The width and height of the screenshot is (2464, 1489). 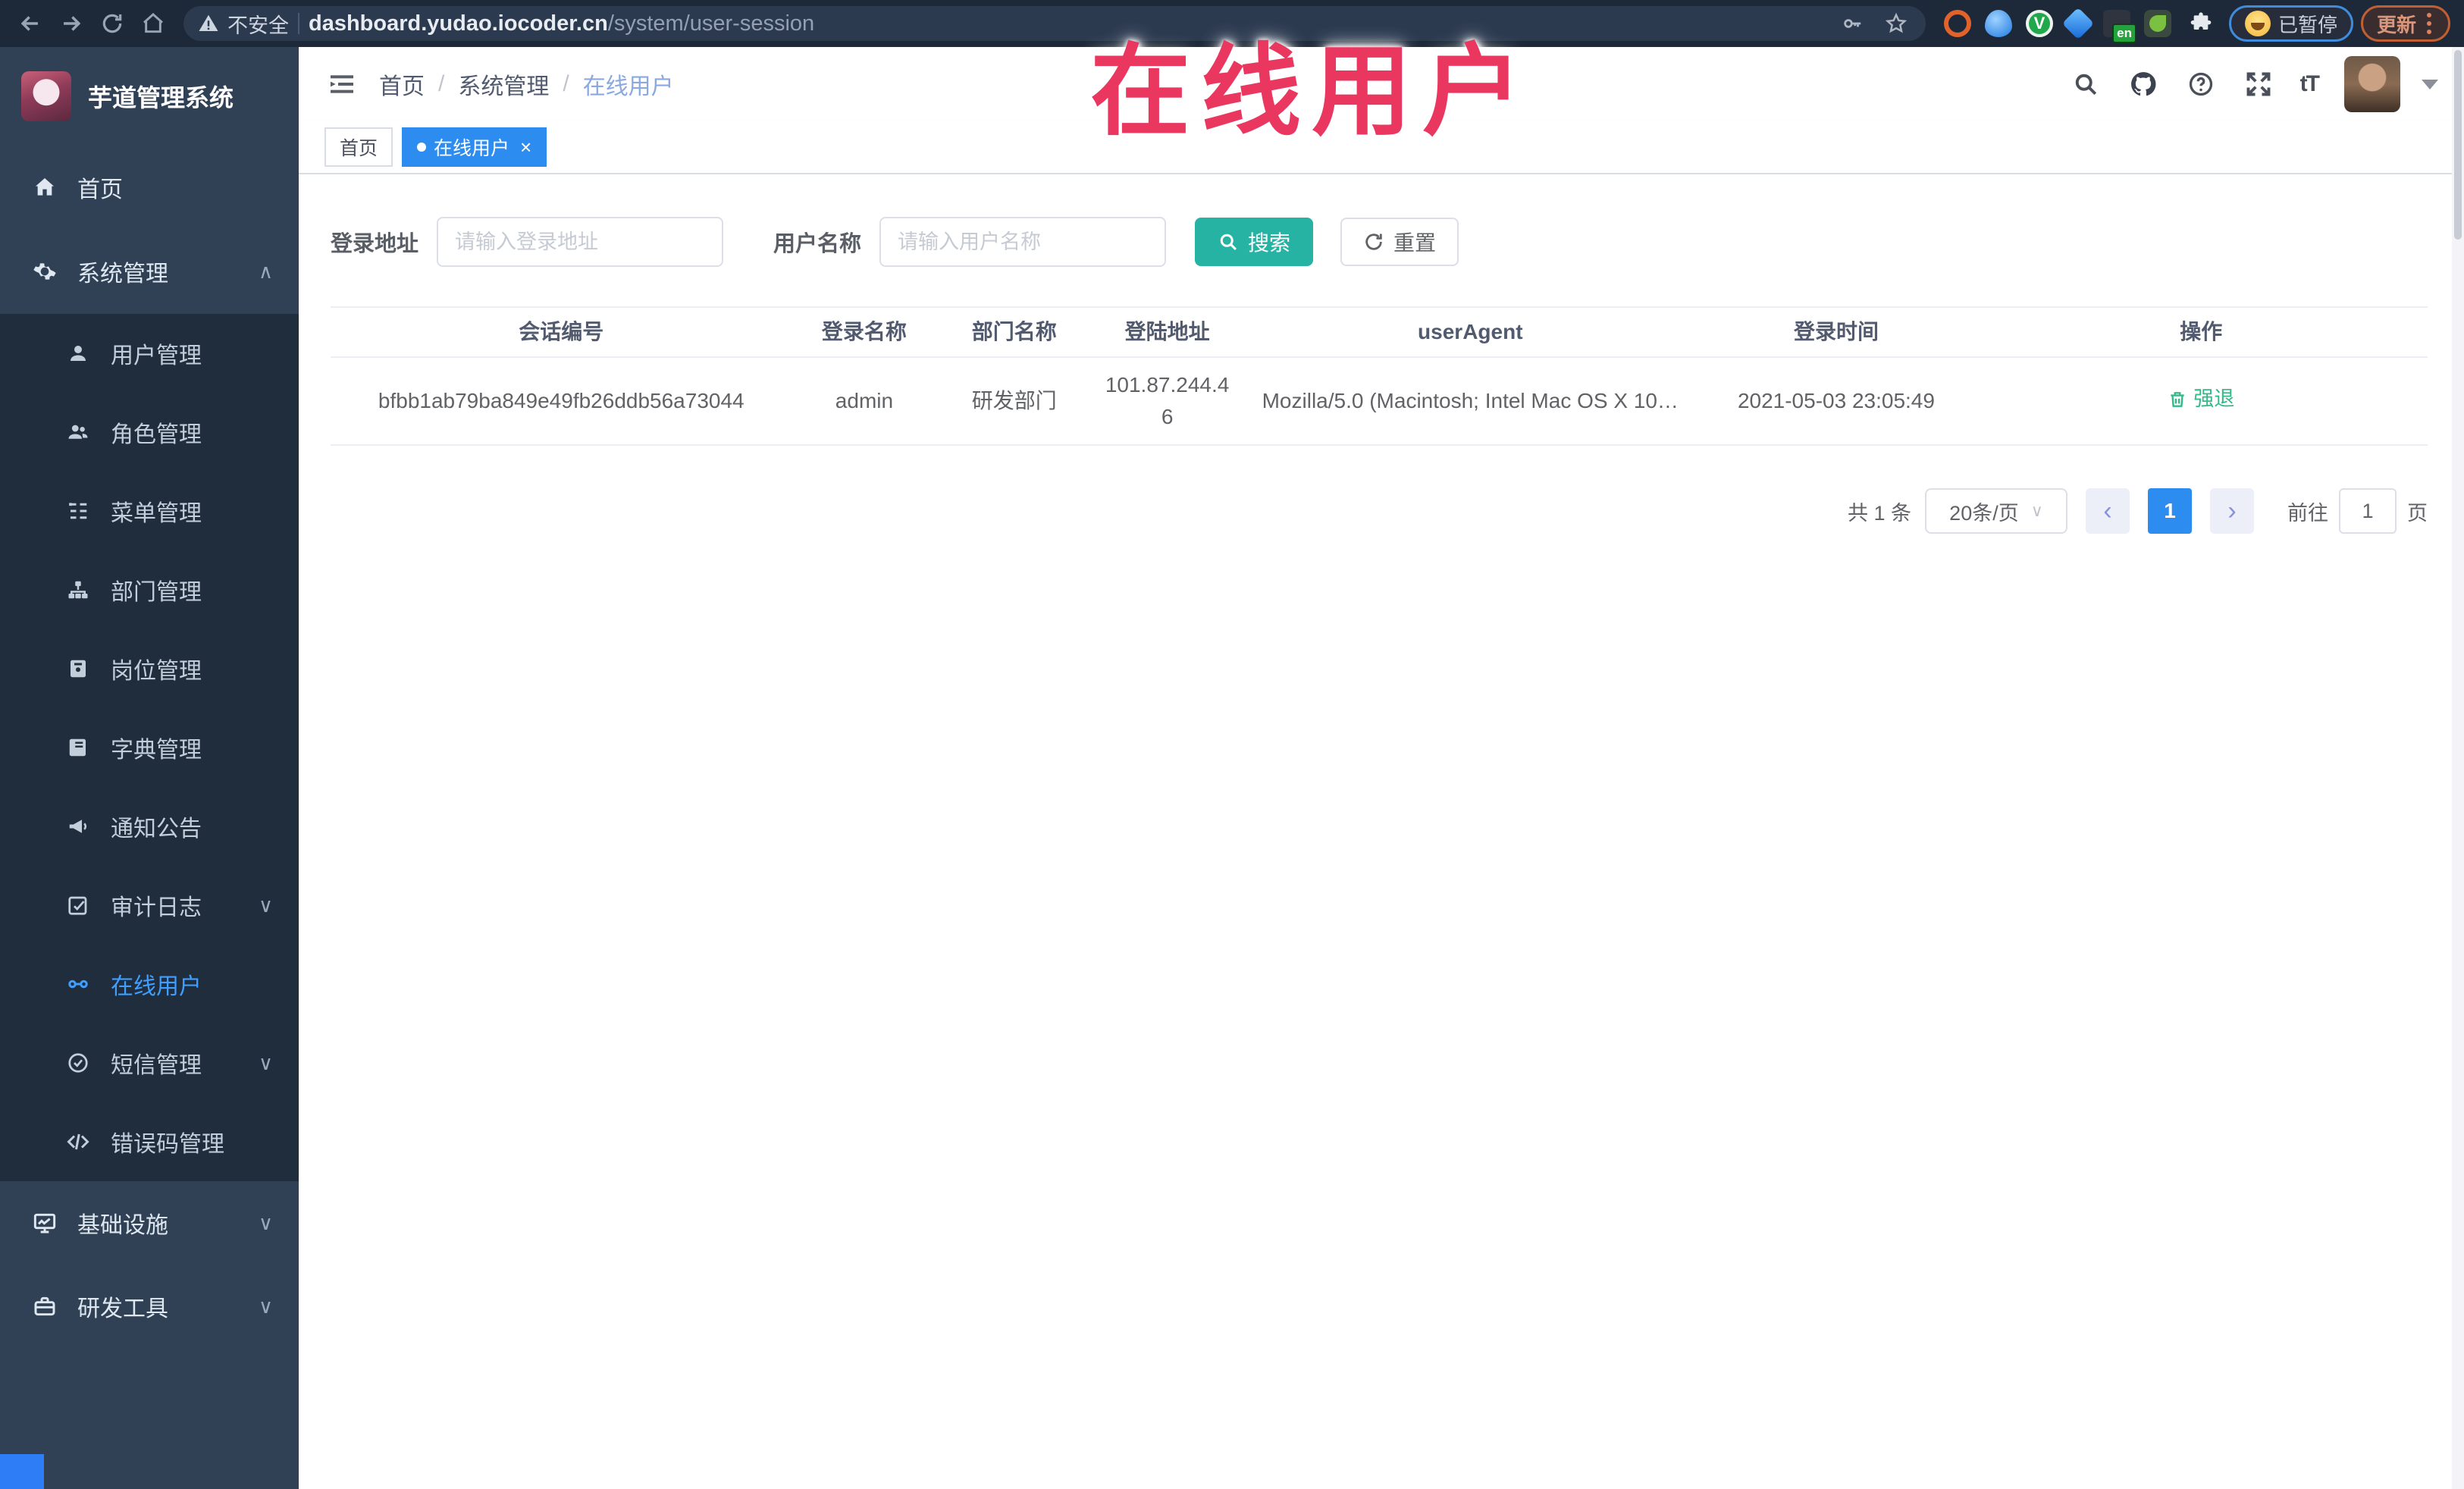 What do you see at coordinates (168, 1145) in the screenshot?
I see `sidebar-item-label: 错误码管理` at bounding box center [168, 1145].